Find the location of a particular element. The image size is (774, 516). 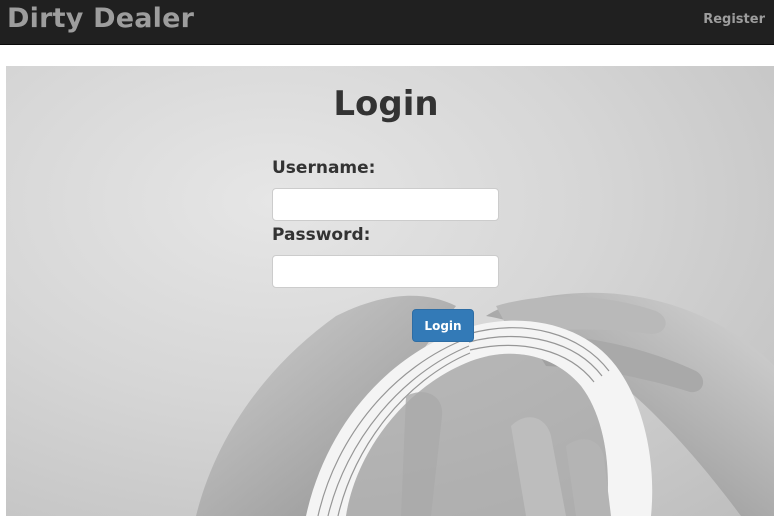

password-label: Password: is located at coordinates (321, 235).